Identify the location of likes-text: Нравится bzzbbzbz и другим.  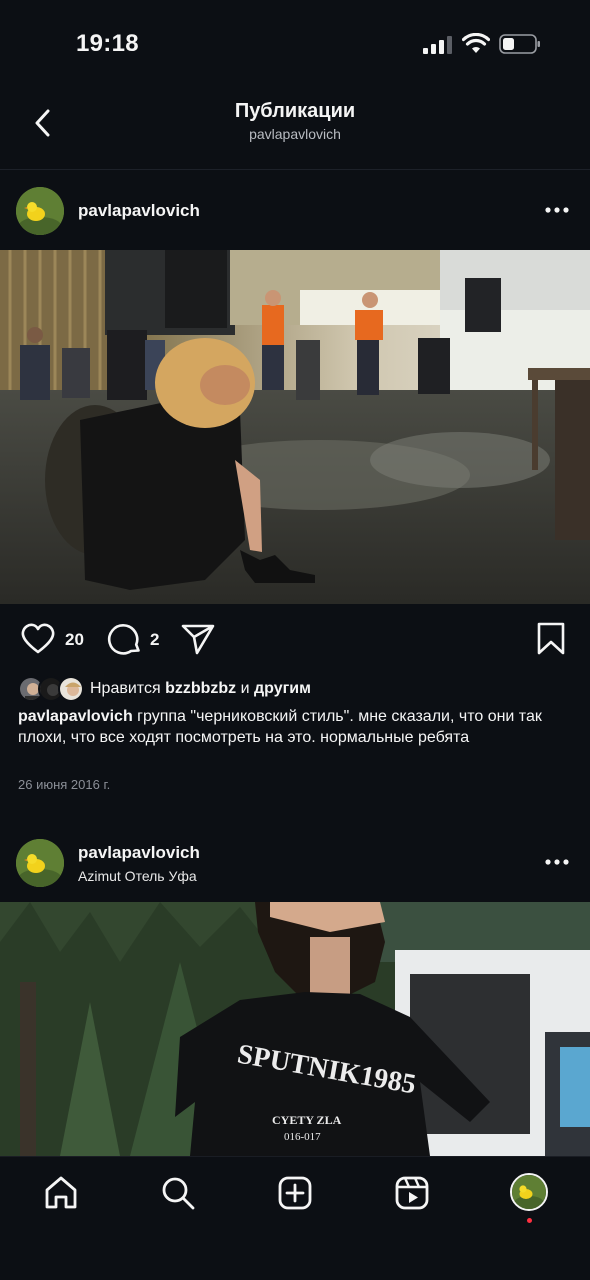
(200, 689).